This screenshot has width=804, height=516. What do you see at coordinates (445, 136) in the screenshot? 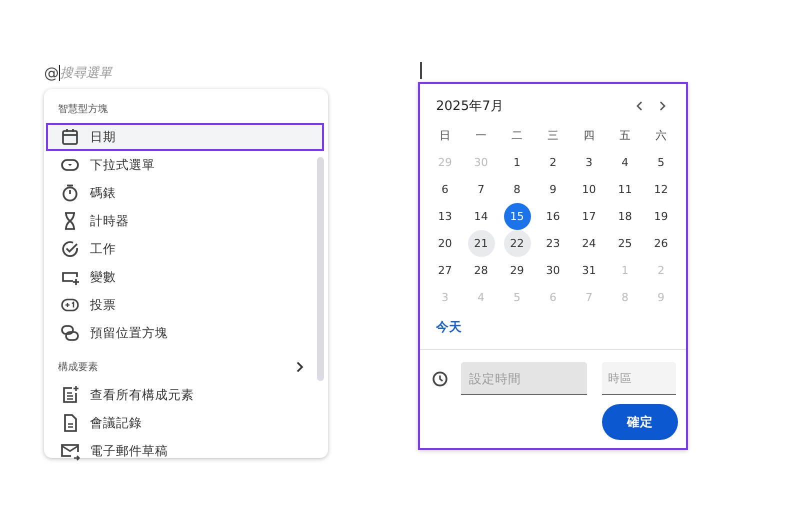
I see `weekday-label: 日` at bounding box center [445, 136].